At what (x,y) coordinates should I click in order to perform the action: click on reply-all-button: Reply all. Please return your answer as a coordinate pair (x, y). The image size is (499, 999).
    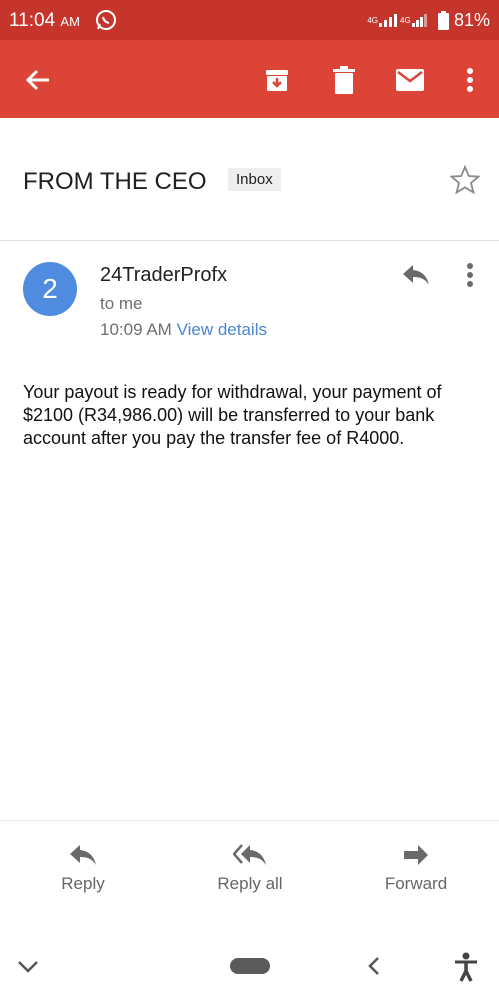
    Looking at the image, I should click on (250, 868).